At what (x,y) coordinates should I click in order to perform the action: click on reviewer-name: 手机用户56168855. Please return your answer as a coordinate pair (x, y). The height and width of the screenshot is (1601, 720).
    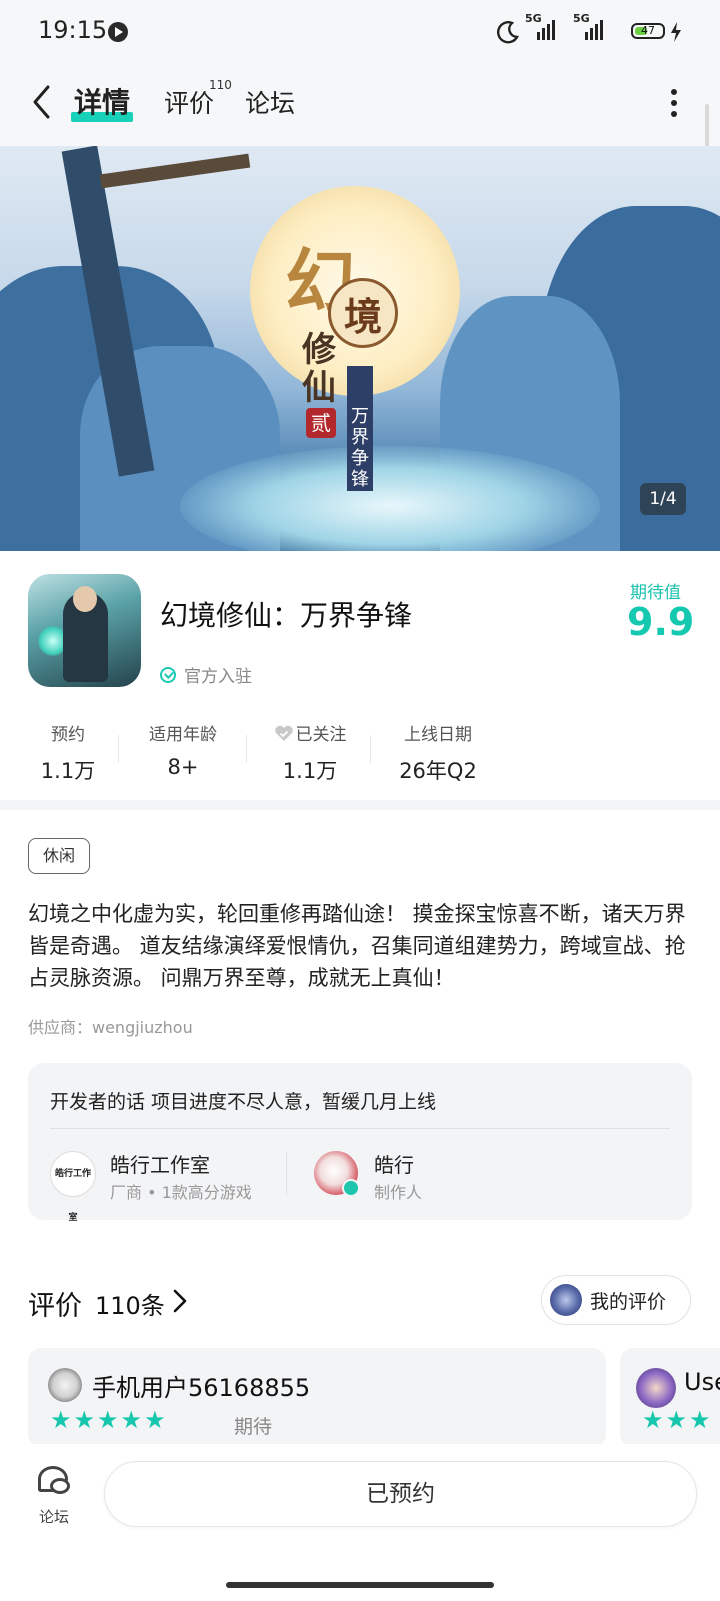
    Looking at the image, I should click on (201, 1388).